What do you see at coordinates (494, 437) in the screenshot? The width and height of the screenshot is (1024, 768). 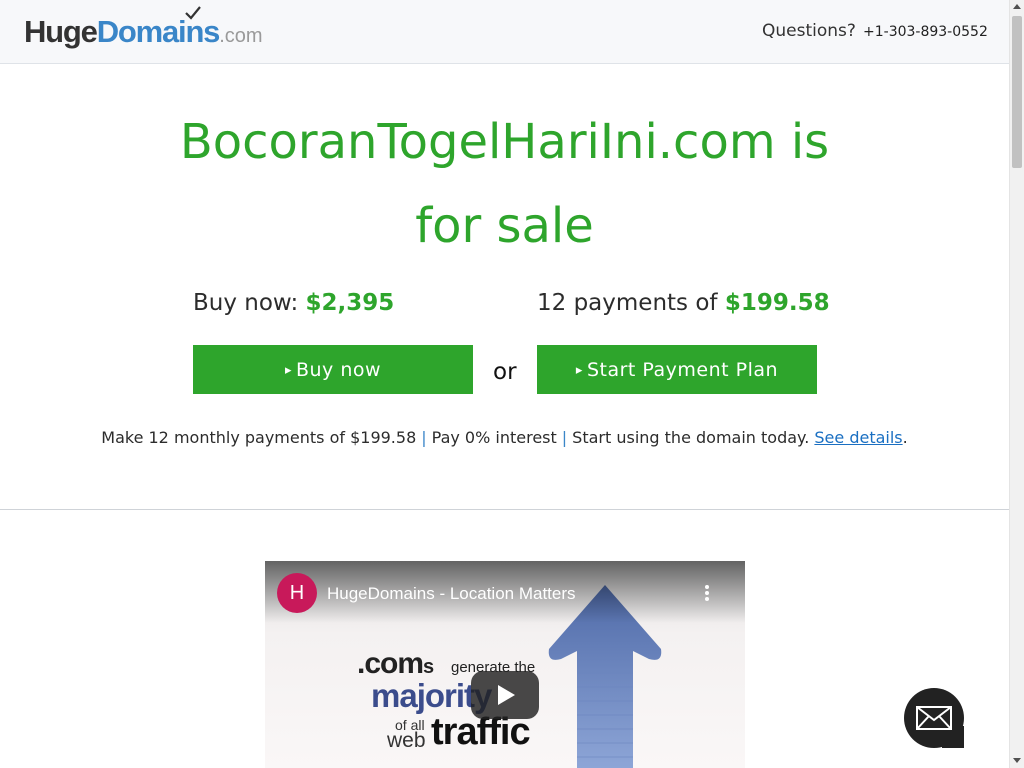 I see `details-interest-text: Pay 0% interest` at bounding box center [494, 437].